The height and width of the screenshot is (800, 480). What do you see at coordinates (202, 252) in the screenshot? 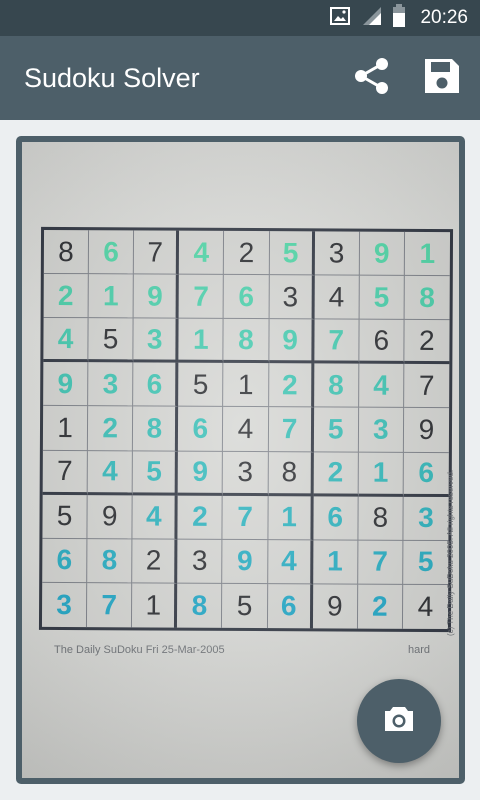
I see `solved-digit-r1c4: 4` at bounding box center [202, 252].